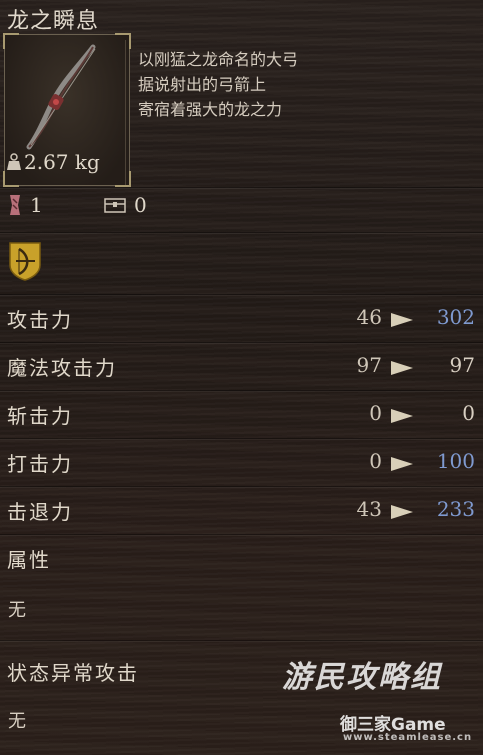  What do you see at coordinates (53, 21) in the screenshot?
I see `item-title: 龙之瞬息` at bounding box center [53, 21].